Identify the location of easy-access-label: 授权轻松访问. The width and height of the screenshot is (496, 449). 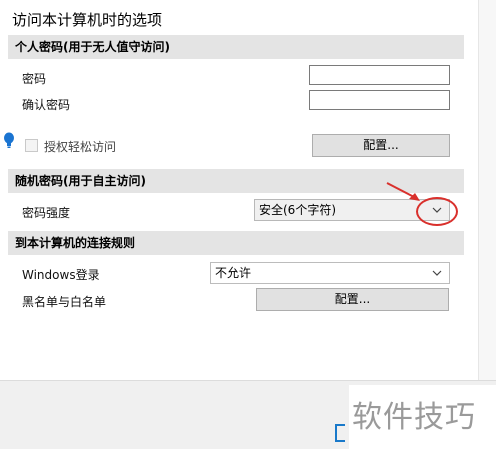
(80, 147).